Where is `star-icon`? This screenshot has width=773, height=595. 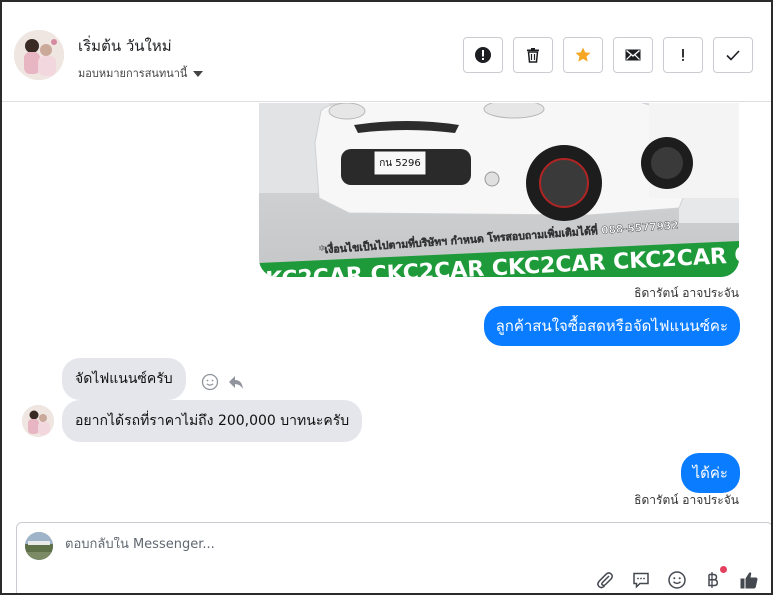
star-icon is located at coordinates (583, 54).